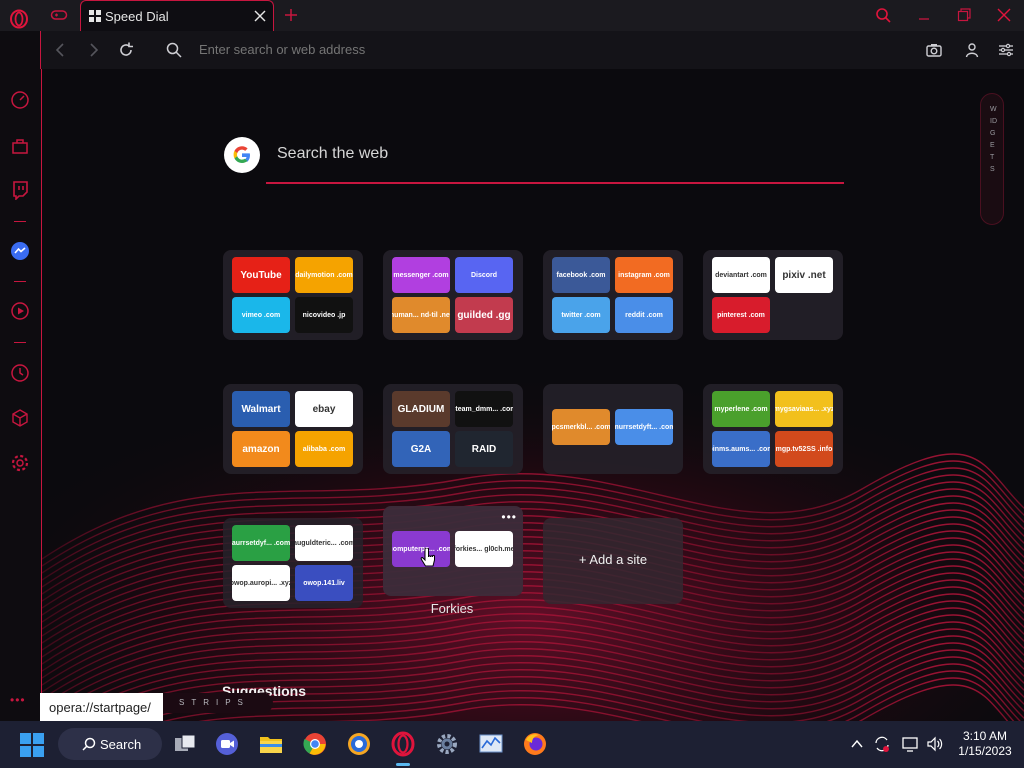  What do you see at coordinates (804, 275) in the screenshot?
I see `speed-dial-tile: pixiv .net` at bounding box center [804, 275].